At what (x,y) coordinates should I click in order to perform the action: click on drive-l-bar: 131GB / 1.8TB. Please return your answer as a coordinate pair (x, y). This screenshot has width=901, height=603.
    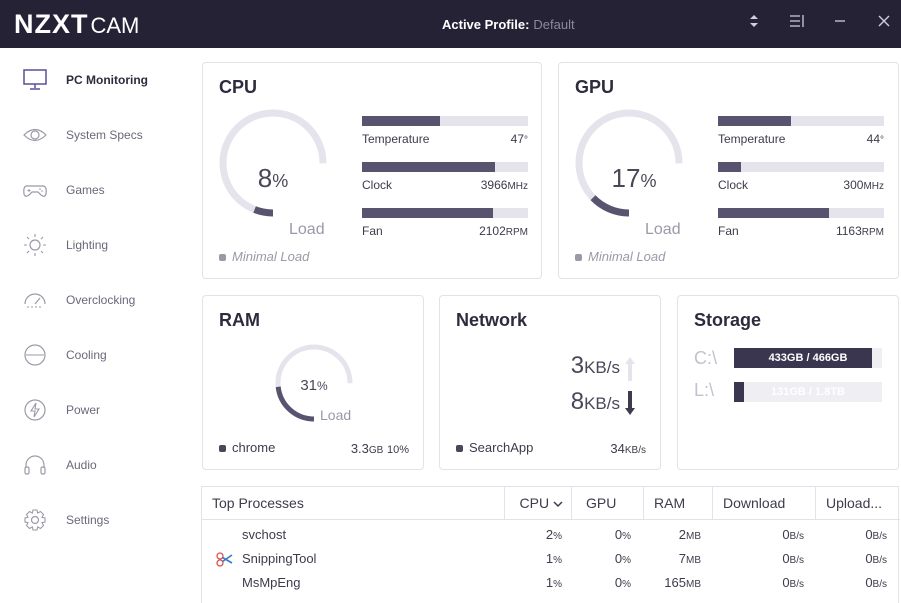
    Looking at the image, I should click on (808, 392).